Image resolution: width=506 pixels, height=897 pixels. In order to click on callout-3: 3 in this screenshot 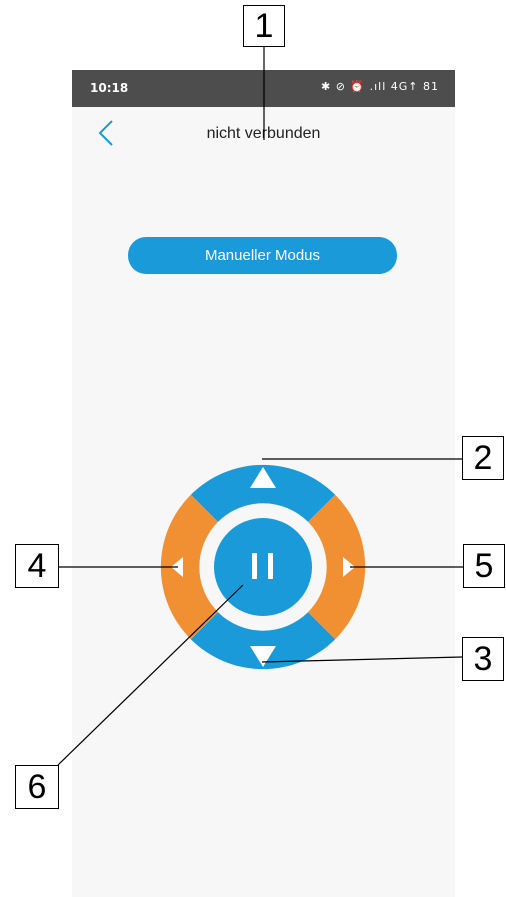, I will do `click(483, 659)`.